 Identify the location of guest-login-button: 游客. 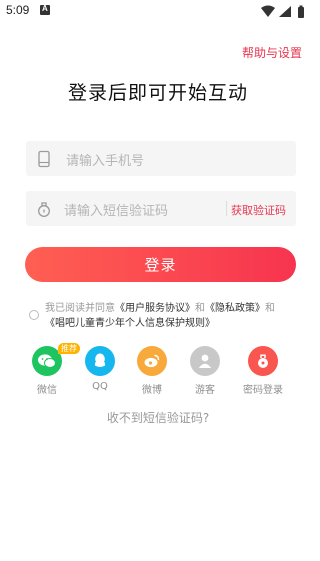
(205, 371).